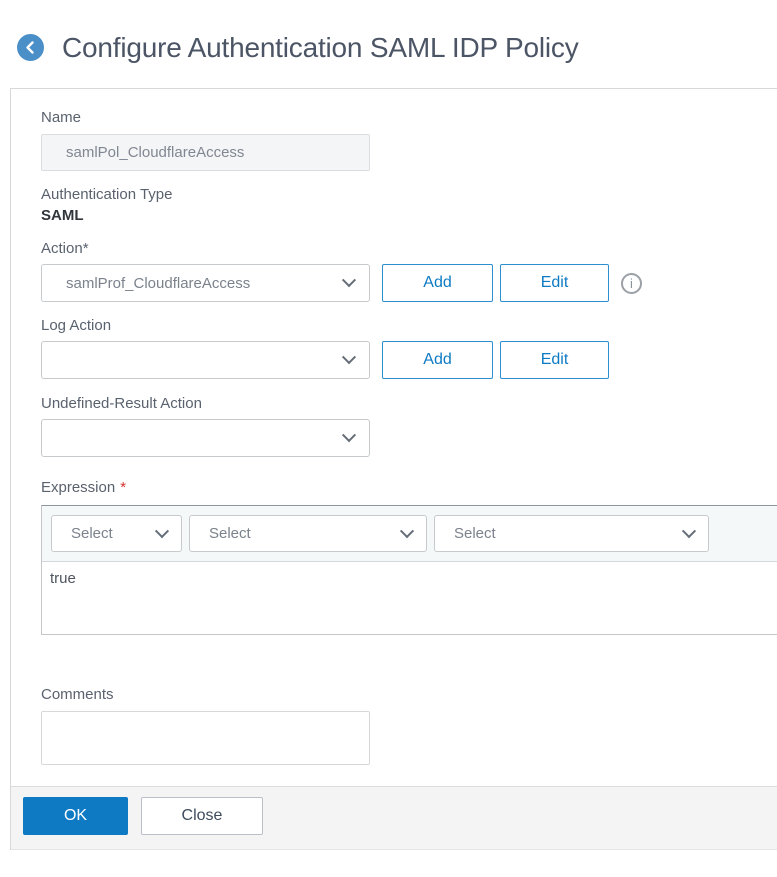 The height and width of the screenshot is (877, 777). What do you see at coordinates (158, 283) in the screenshot?
I see `action-select-value: samlProf_CloudflareAccess` at bounding box center [158, 283].